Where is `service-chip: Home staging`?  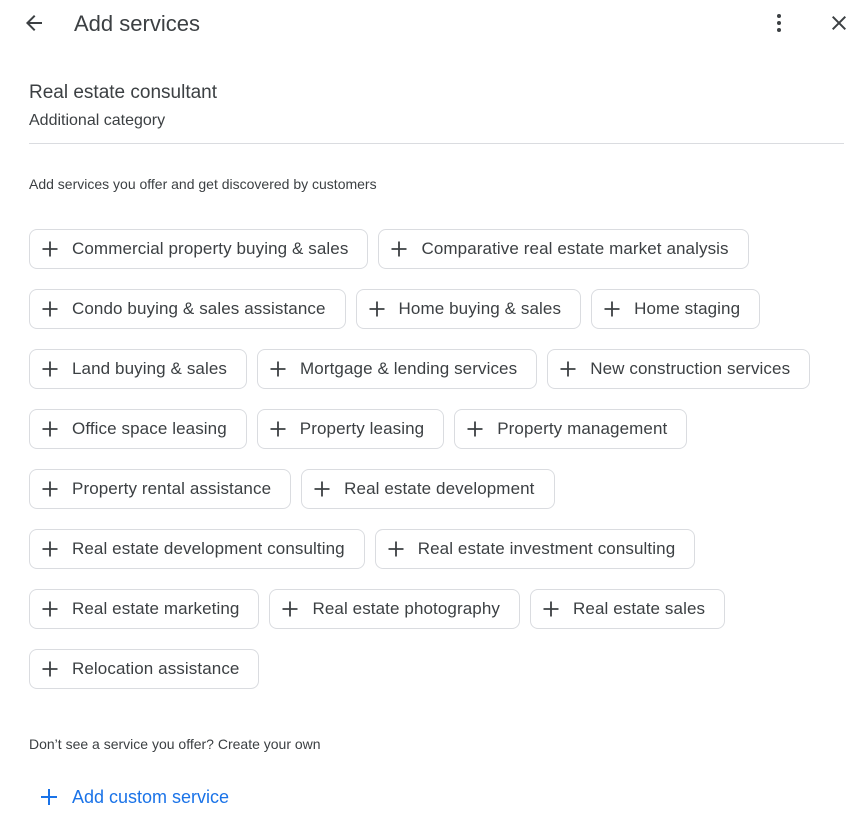
service-chip: Home staging is located at coordinates (676, 309).